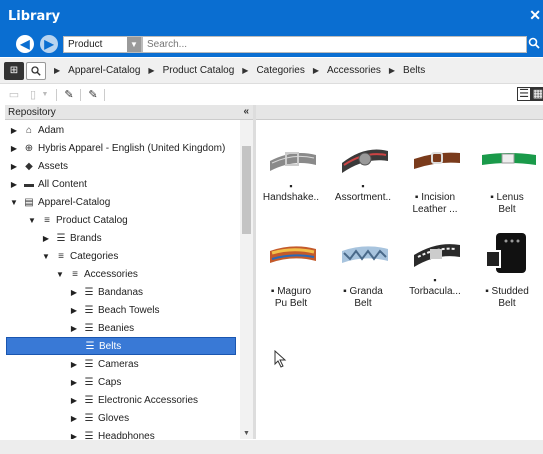 Image resolution: width=543 pixels, height=454 pixels. Describe the element at coordinates (535, 45) in the screenshot. I see `magnifier-icon` at that location.